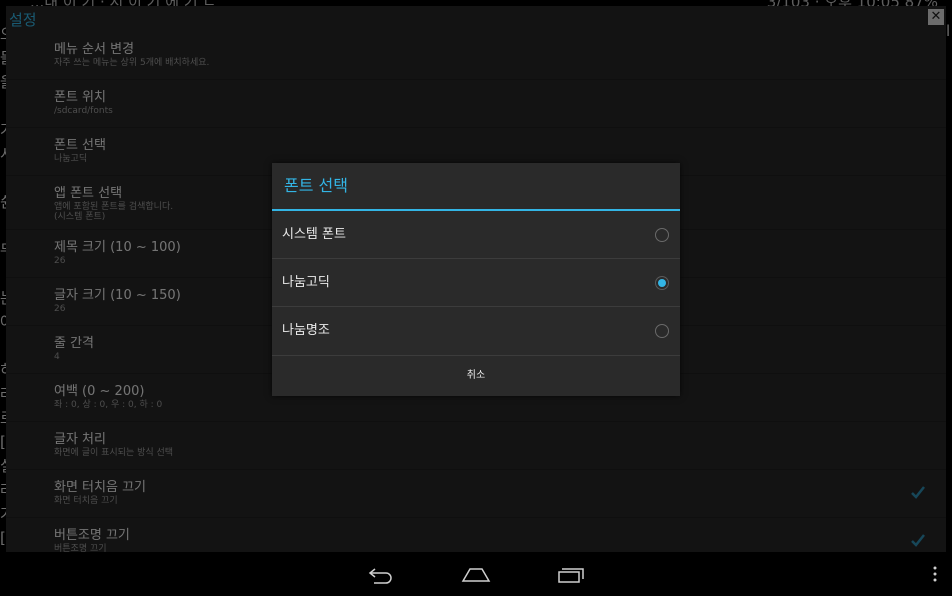 Image resolution: width=952 pixels, height=596 pixels. What do you see at coordinates (314, 234) in the screenshot?
I see `option-label: 시스템 폰트` at bounding box center [314, 234].